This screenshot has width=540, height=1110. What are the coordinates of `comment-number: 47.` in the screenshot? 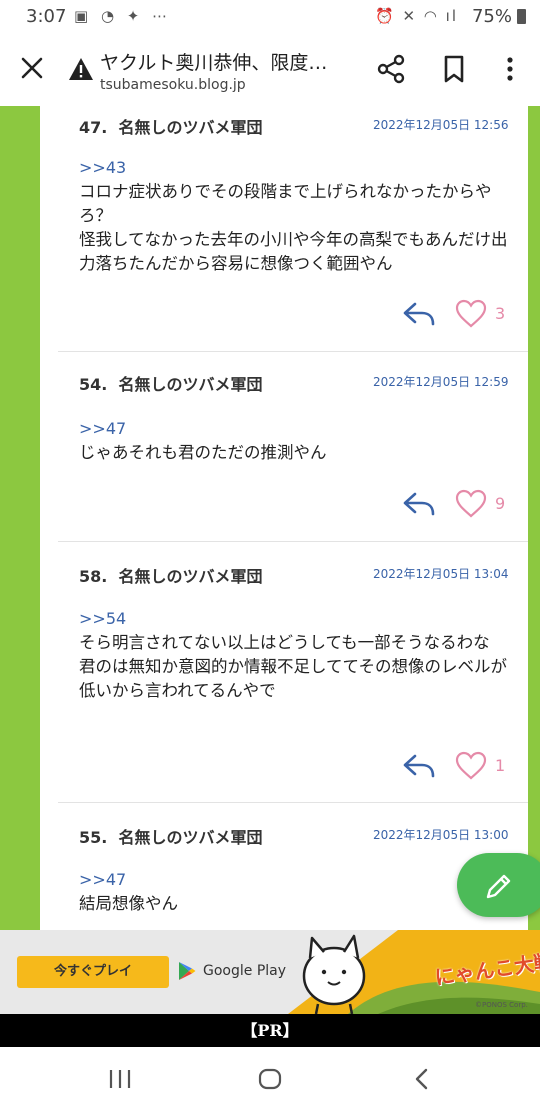 It's located at (93, 127).